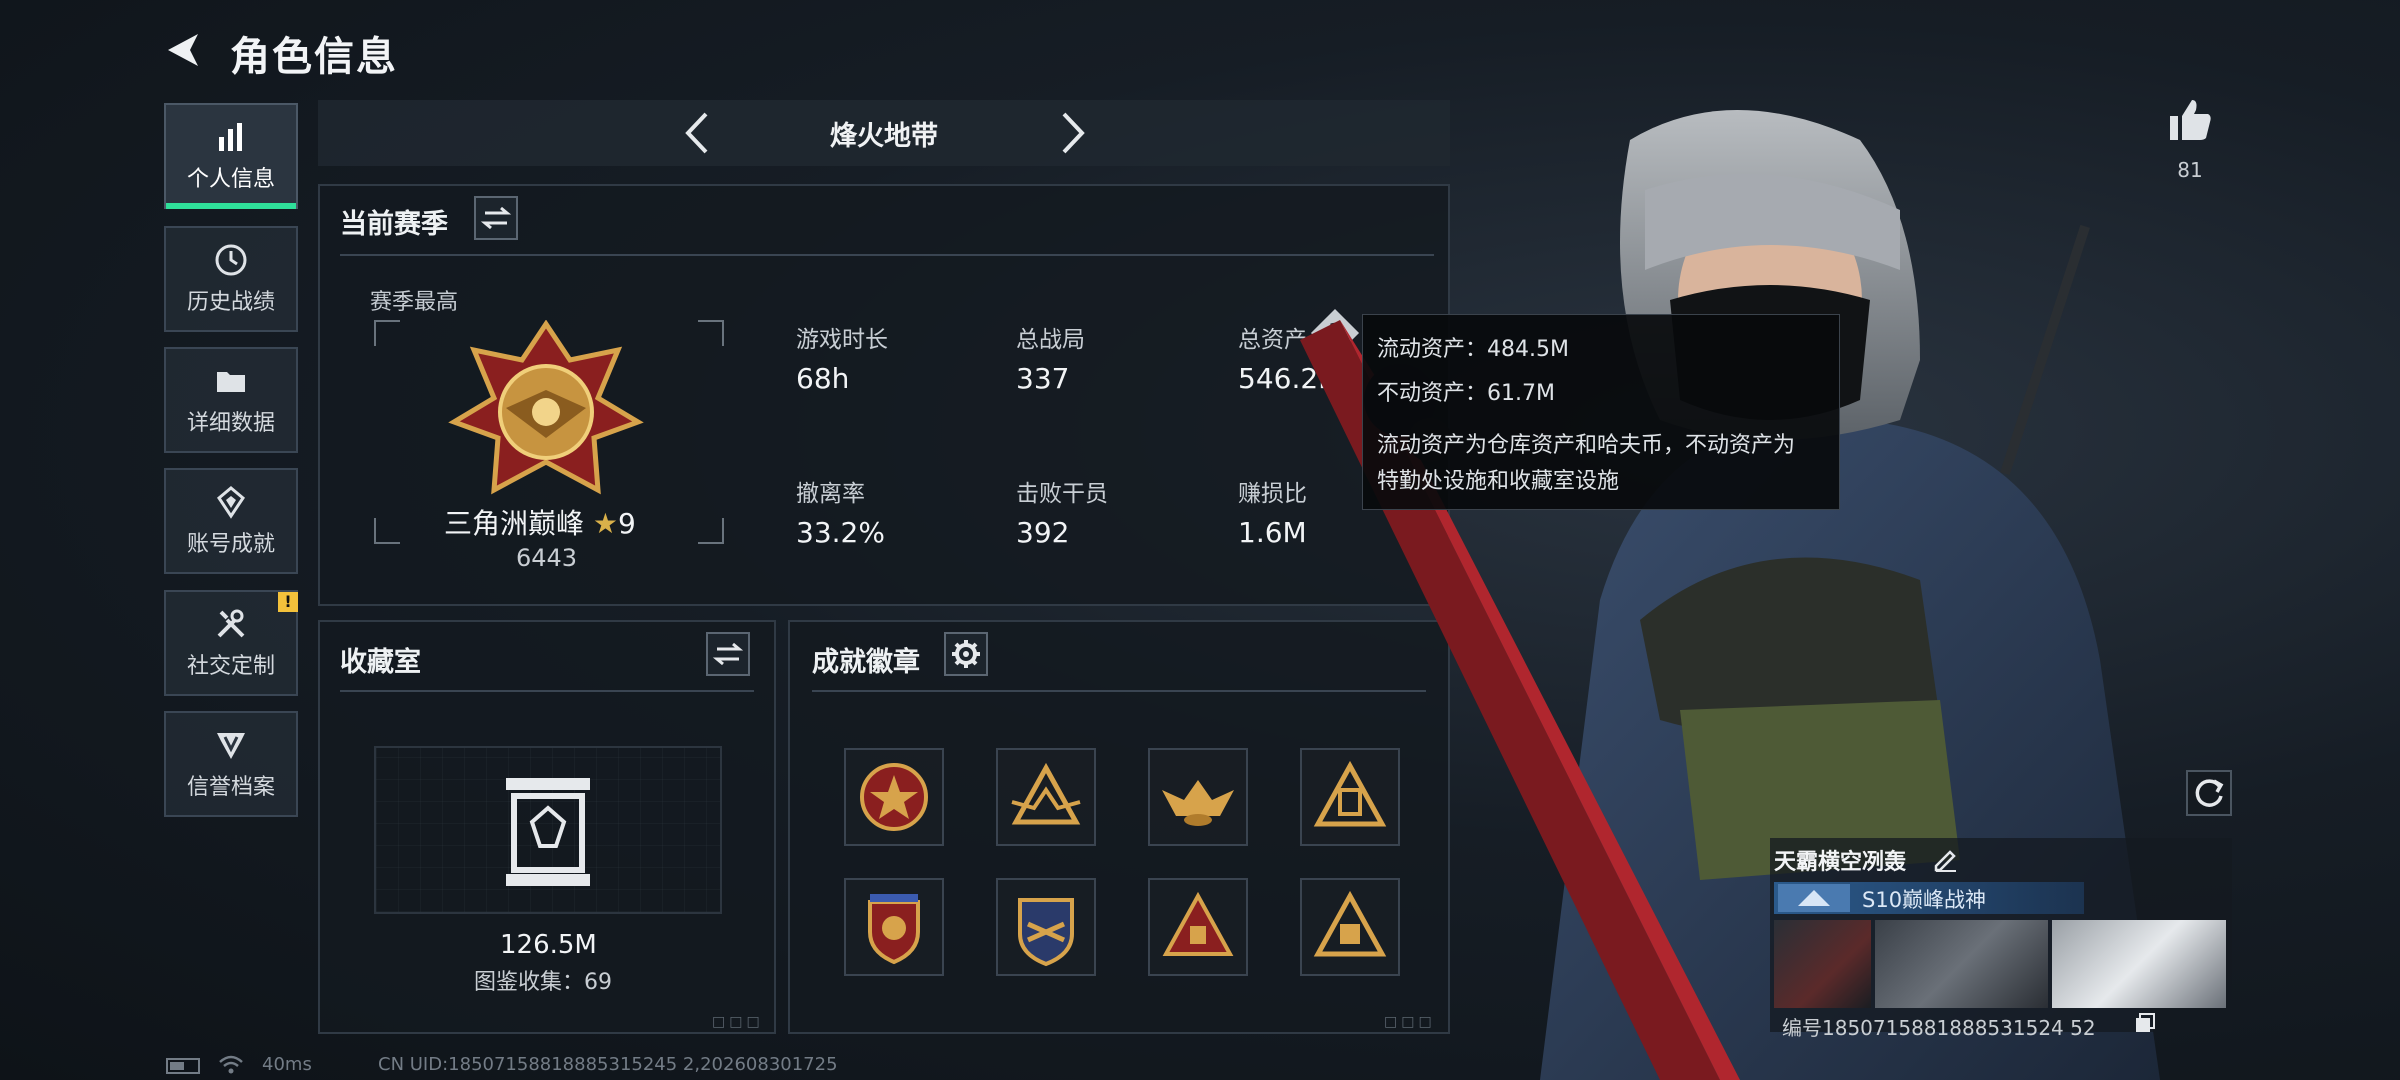  What do you see at coordinates (1043, 378) in the screenshot?
I see `stat-value: 337` at bounding box center [1043, 378].